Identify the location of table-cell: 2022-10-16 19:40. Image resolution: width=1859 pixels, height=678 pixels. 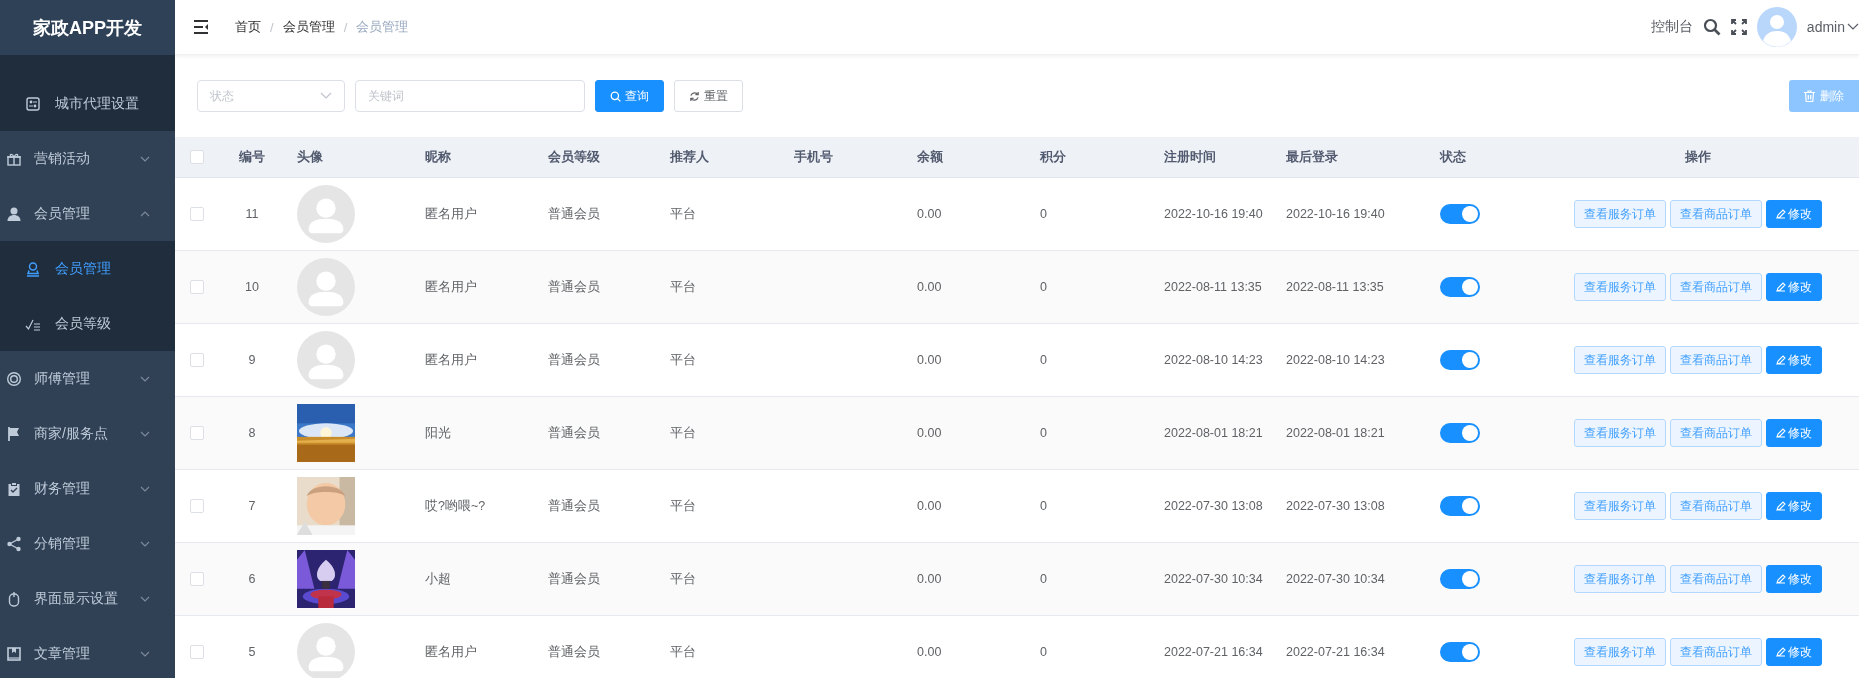
(1213, 214).